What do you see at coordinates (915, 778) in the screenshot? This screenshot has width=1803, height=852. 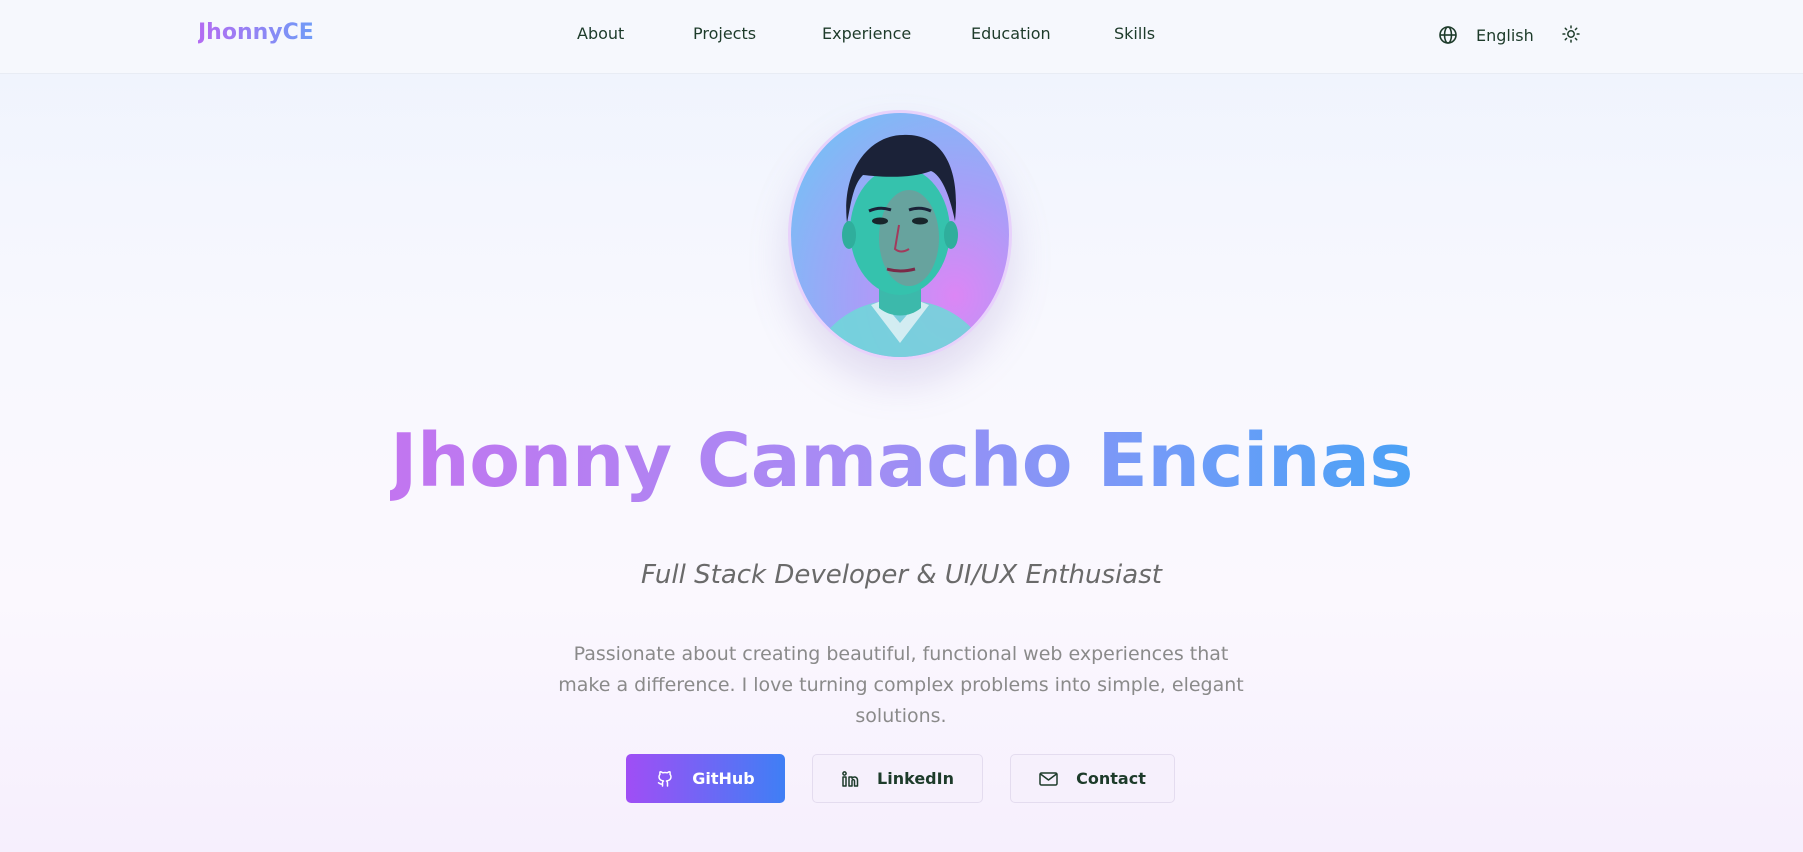 I see `linkedin-button-label: LinkedIn` at bounding box center [915, 778].